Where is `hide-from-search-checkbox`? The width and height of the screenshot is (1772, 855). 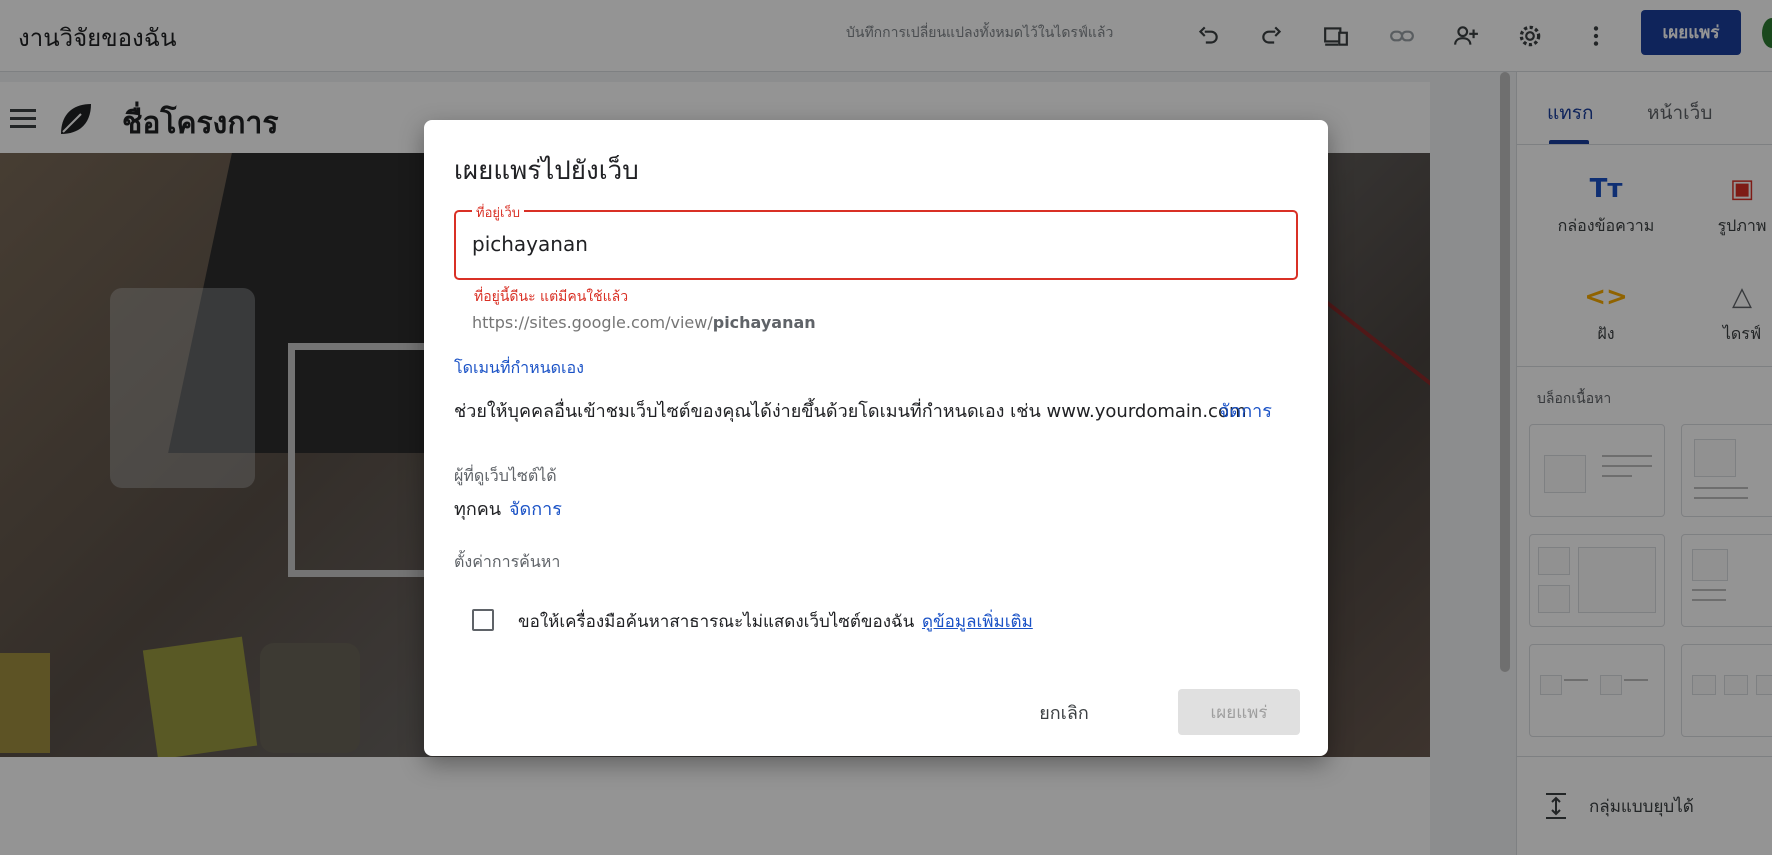 hide-from-search-checkbox is located at coordinates (483, 620).